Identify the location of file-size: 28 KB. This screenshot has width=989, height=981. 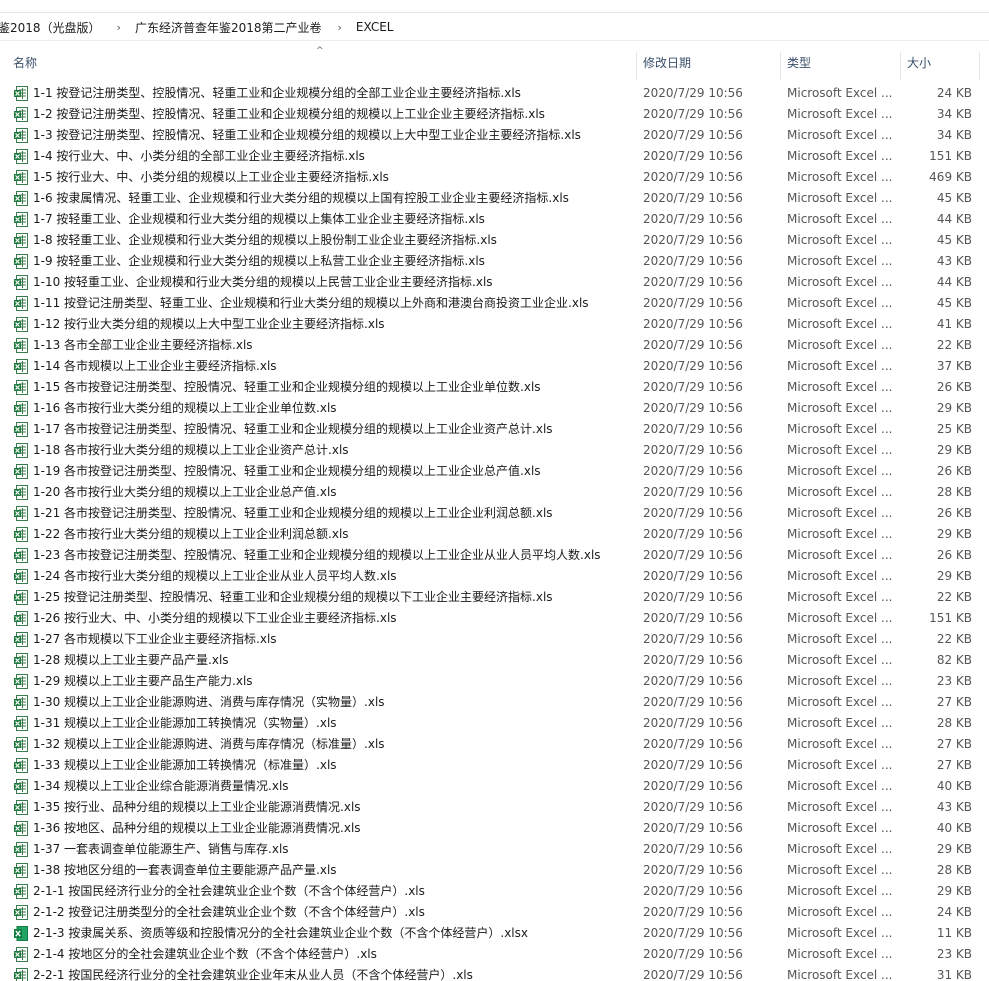
(954, 723).